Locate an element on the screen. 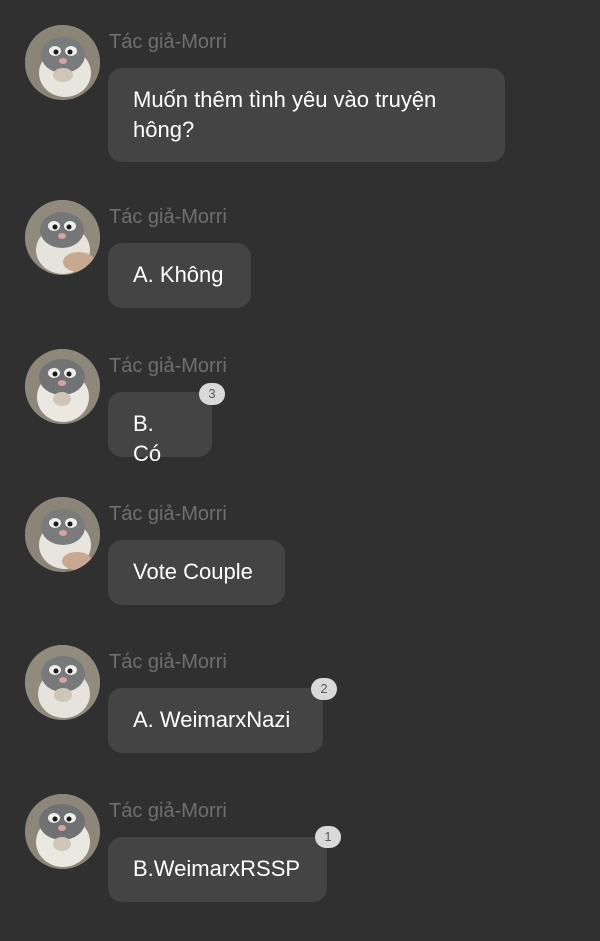 This screenshot has height=941, width=600. message-text: A. WeimarxNazi is located at coordinates (212, 719).